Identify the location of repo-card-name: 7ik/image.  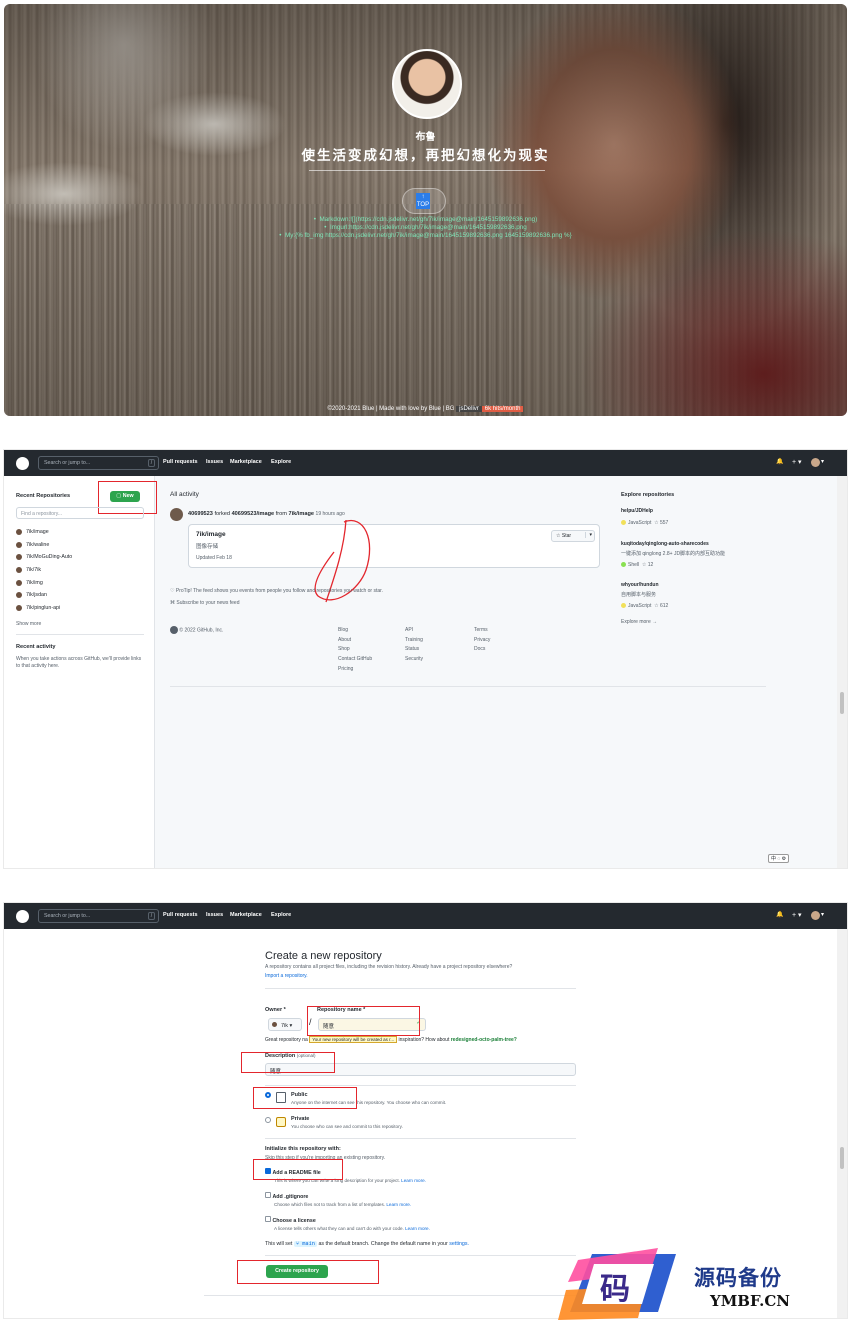
(211, 534).